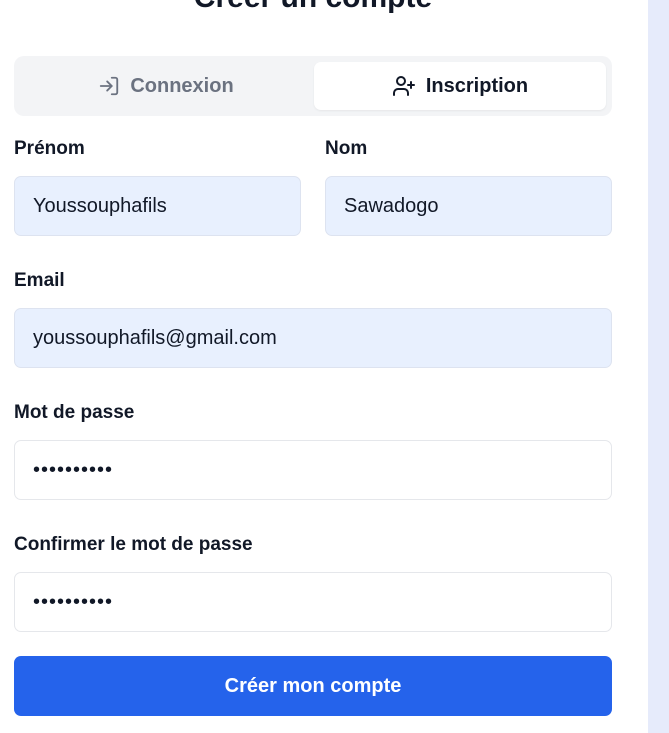 The image size is (669, 733). I want to click on tab-connexion: Connexion, so click(166, 86).